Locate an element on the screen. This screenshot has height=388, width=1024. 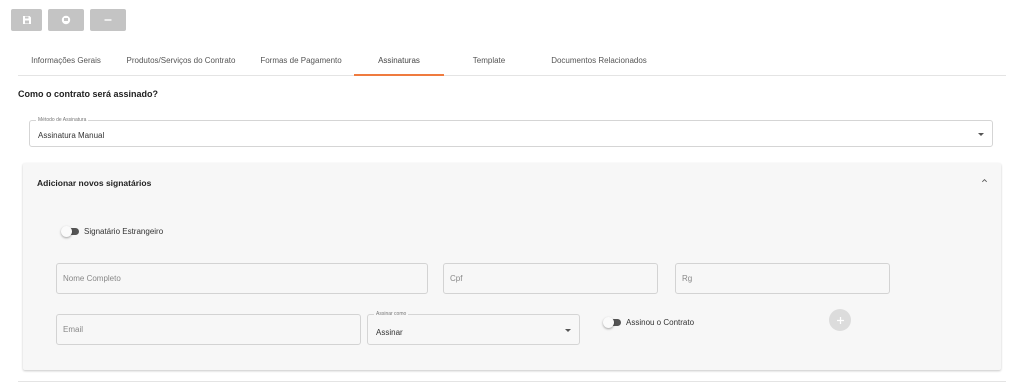
panel-title: Adicionar novos signatários is located at coordinates (94, 183).